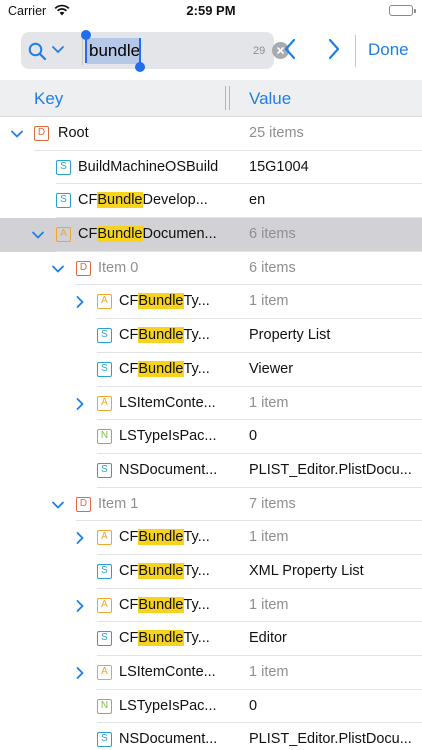 Image resolution: width=422 pixels, height=750 pixels. I want to click on row-key: Item 0, so click(118, 268).